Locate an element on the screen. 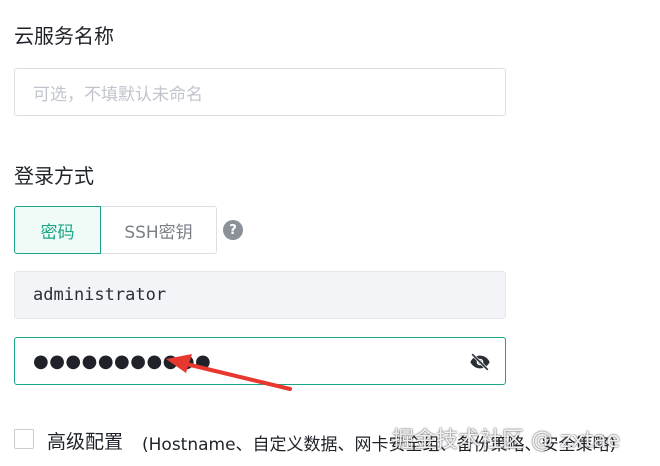 The height and width of the screenshot is (466, 660). help-icon: ? is located at coordinates (233, 230).